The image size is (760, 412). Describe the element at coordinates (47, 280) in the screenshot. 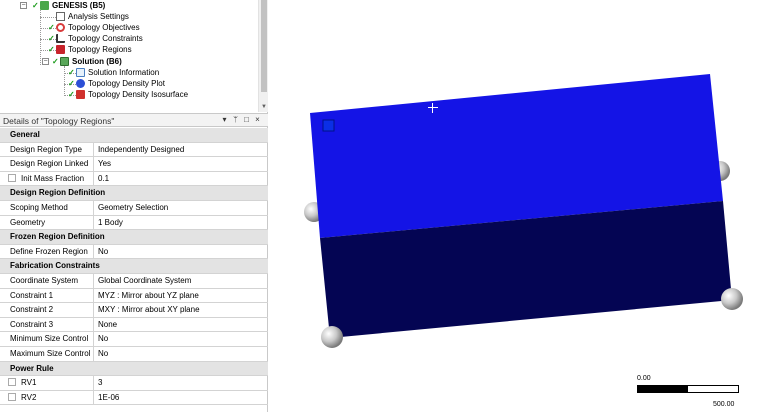

I see `property-name: Coordinate System` at that location.